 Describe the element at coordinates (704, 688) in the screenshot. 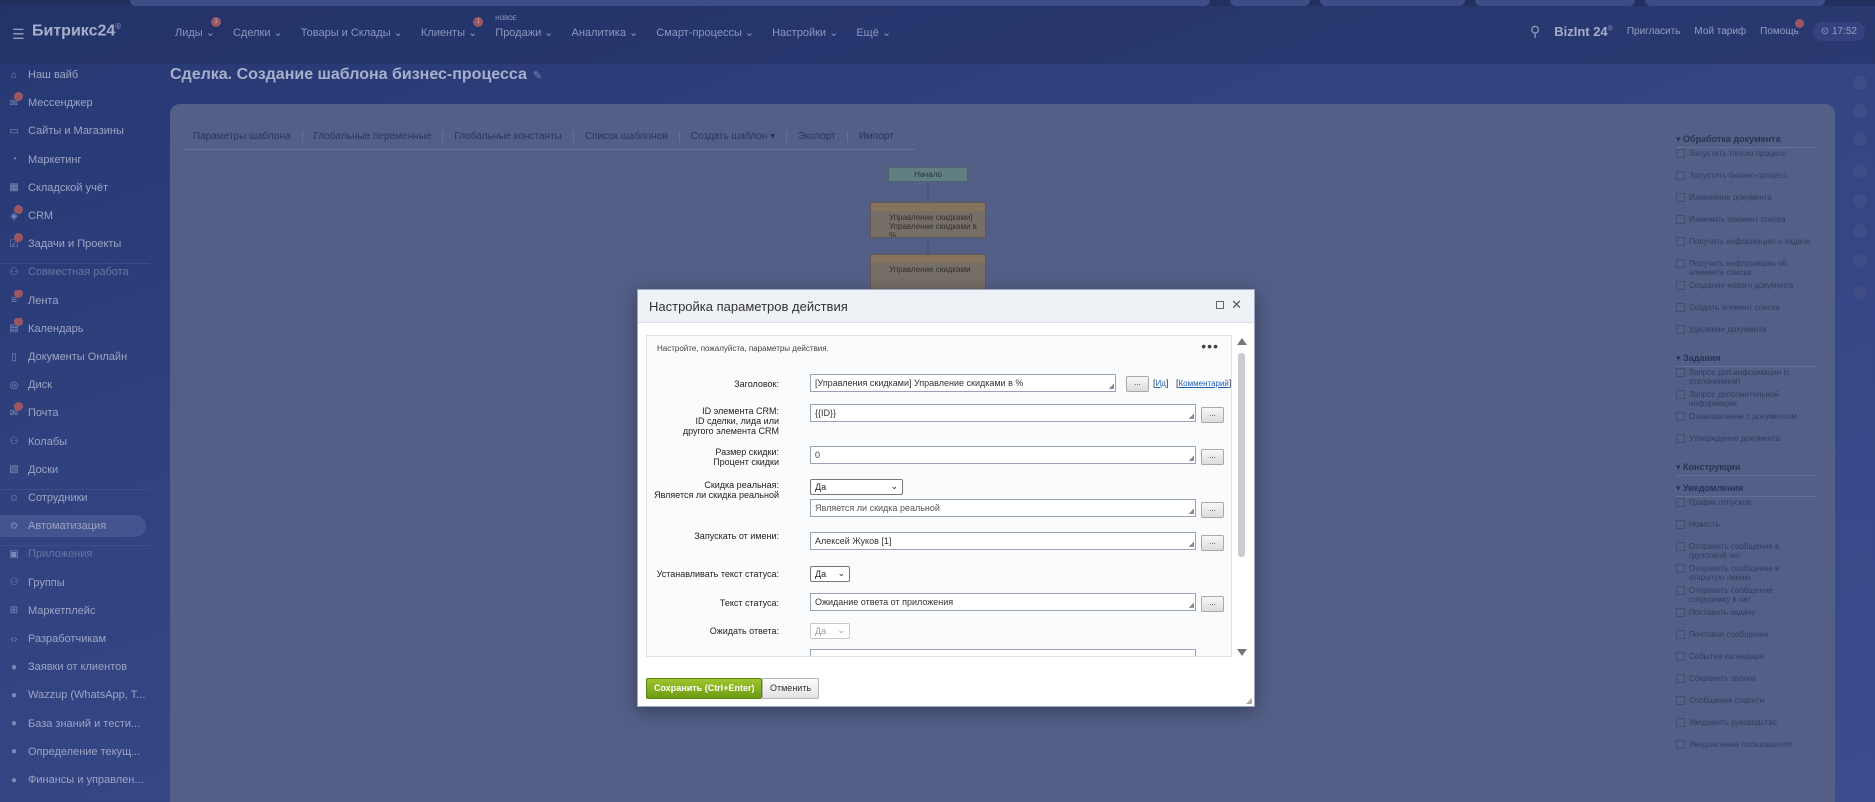

I see `save-button: Сохранить (Ctrl+Enter)` at that location.